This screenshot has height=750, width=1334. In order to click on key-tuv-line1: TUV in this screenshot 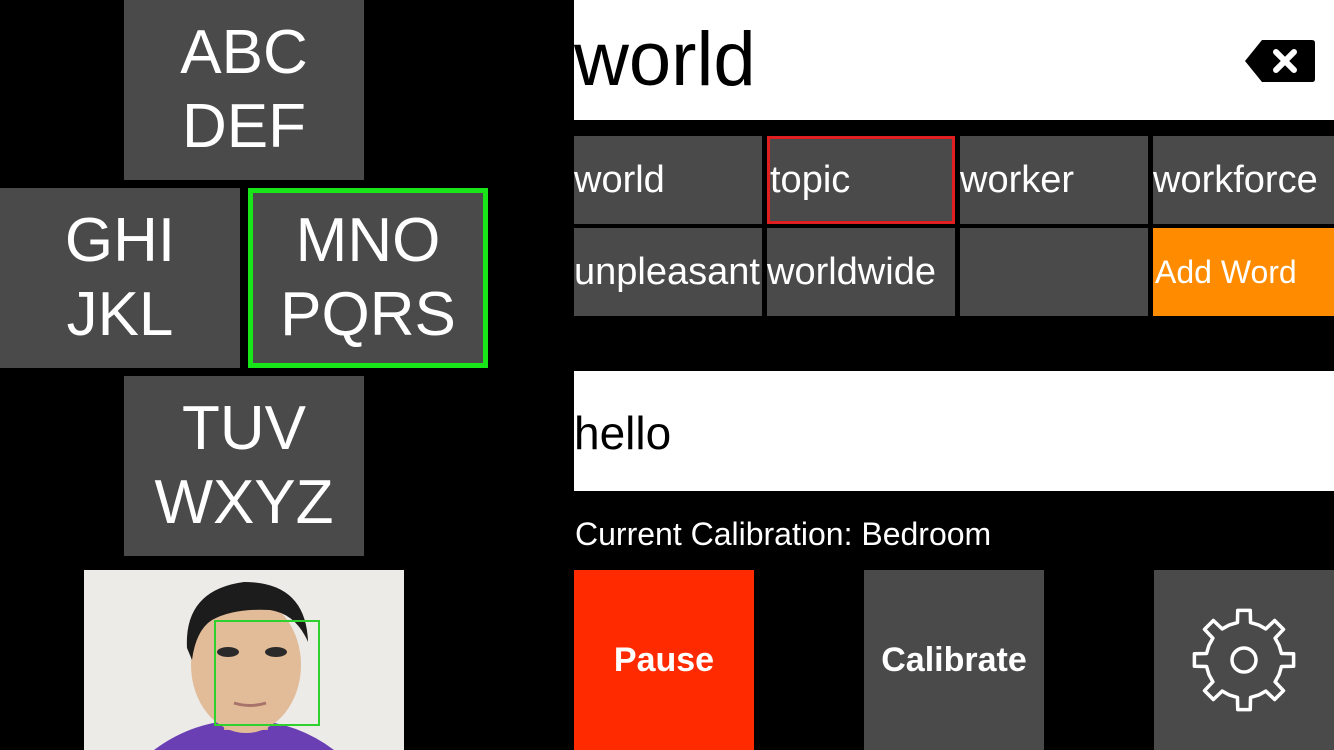, I will do `click(244, 428)`.